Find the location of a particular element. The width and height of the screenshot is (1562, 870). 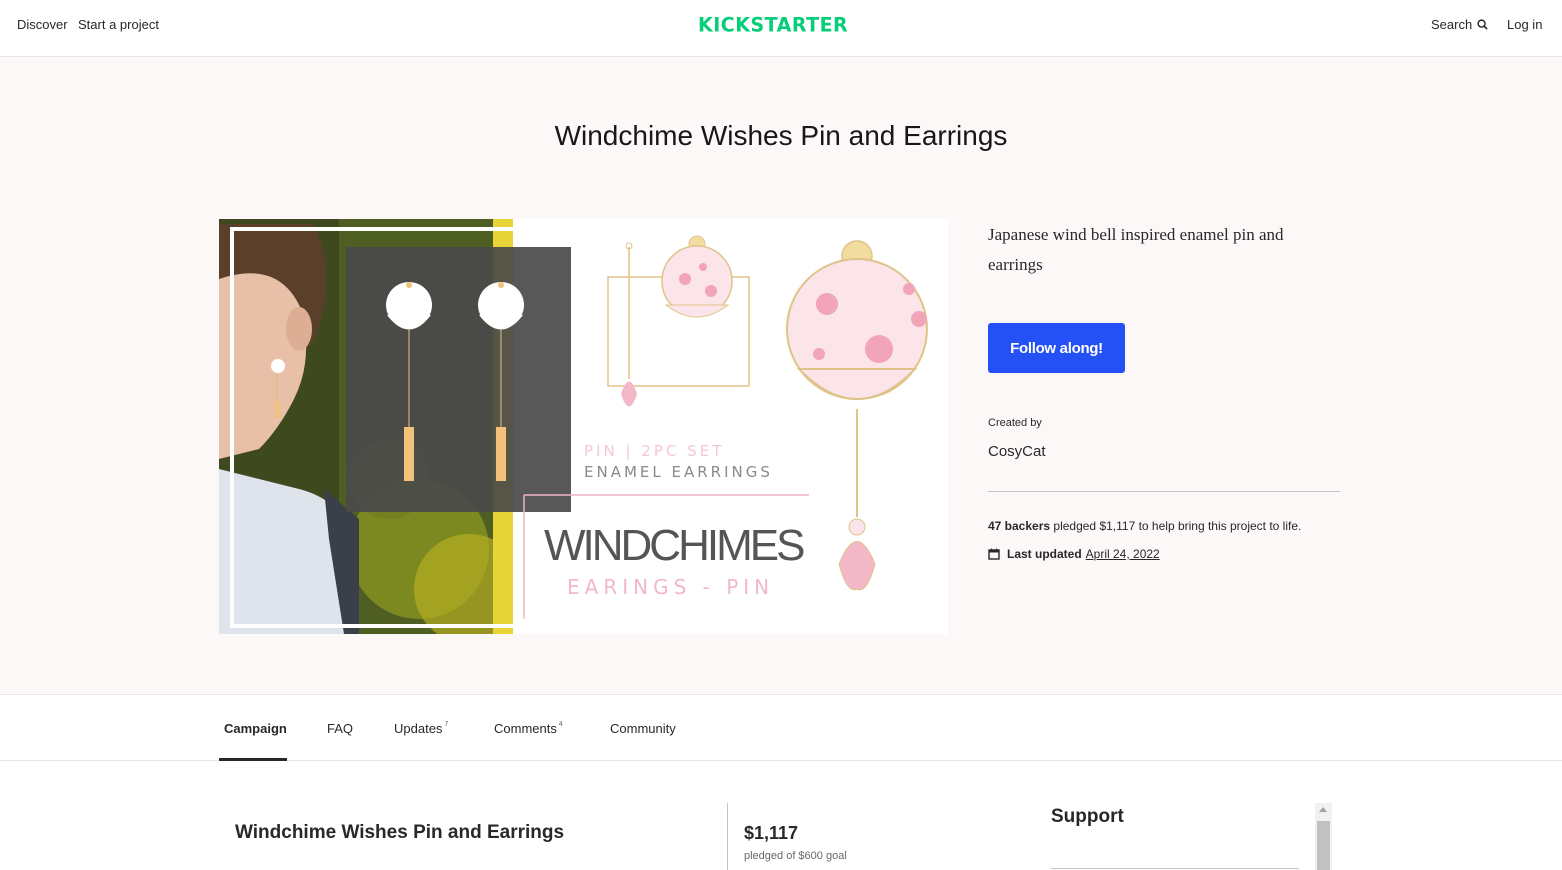

search-label: Search is located at coordinates (1452, 24).